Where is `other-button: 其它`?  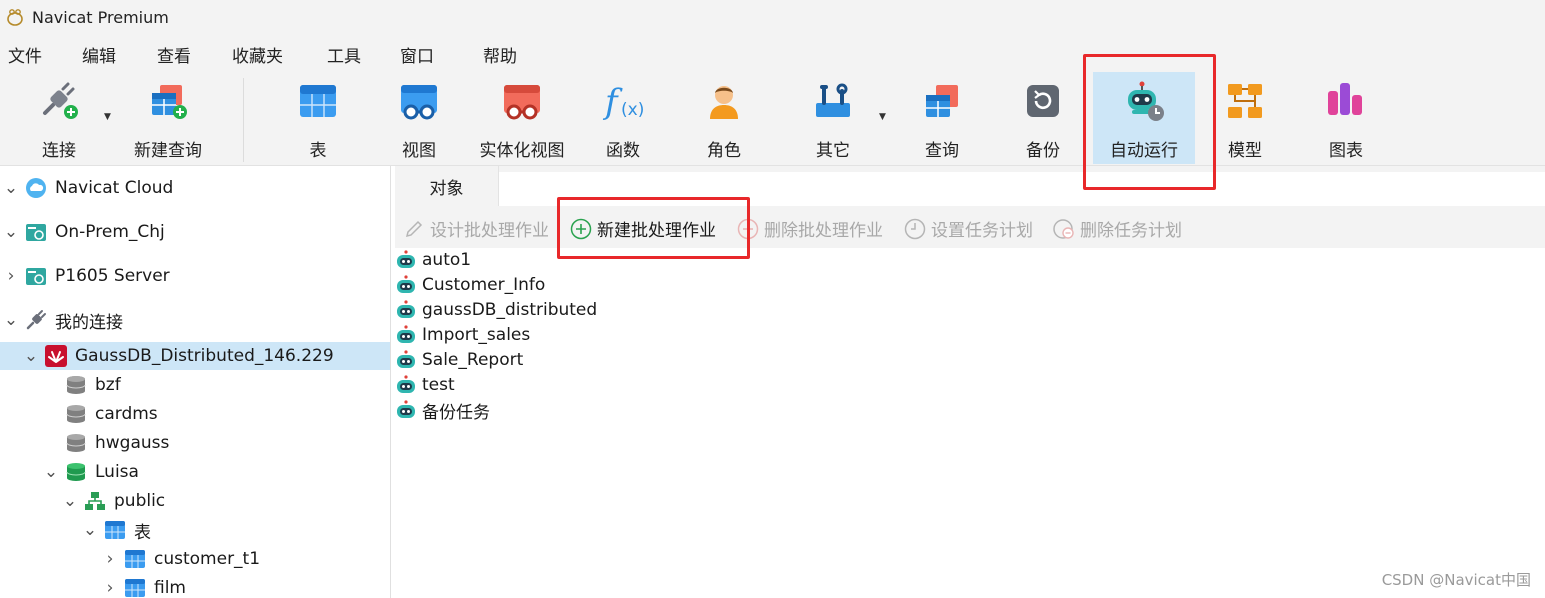
other-button: 其它 is located at coordinates (833, 118).